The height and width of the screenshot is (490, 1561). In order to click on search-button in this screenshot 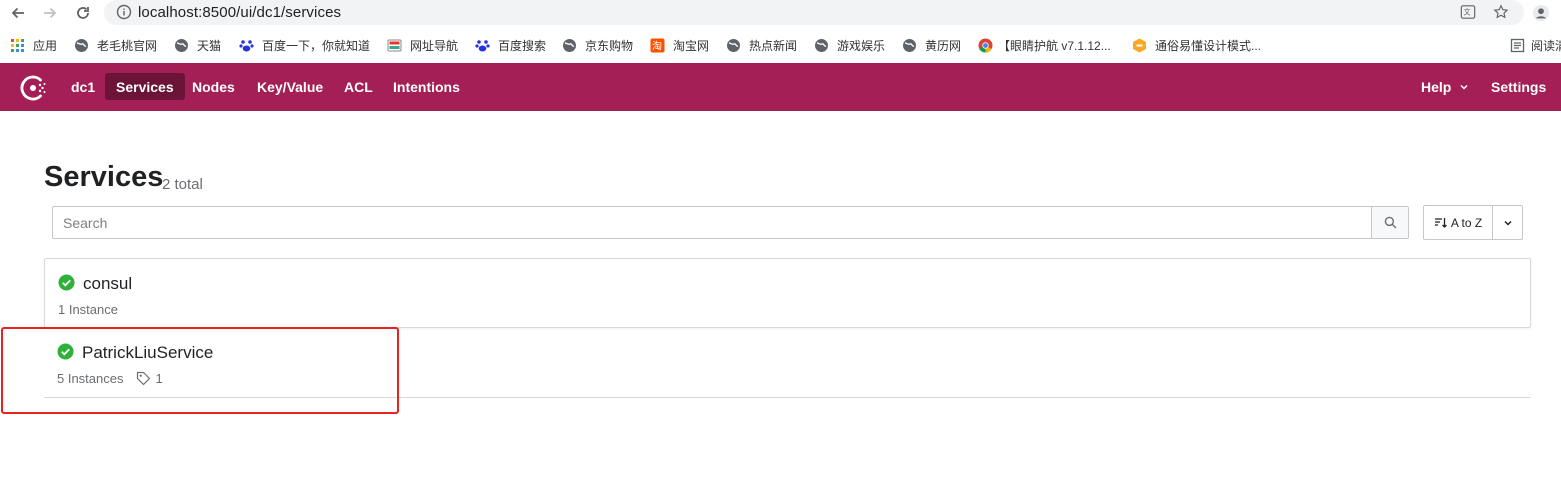, I will do `click(1389, 222)`.